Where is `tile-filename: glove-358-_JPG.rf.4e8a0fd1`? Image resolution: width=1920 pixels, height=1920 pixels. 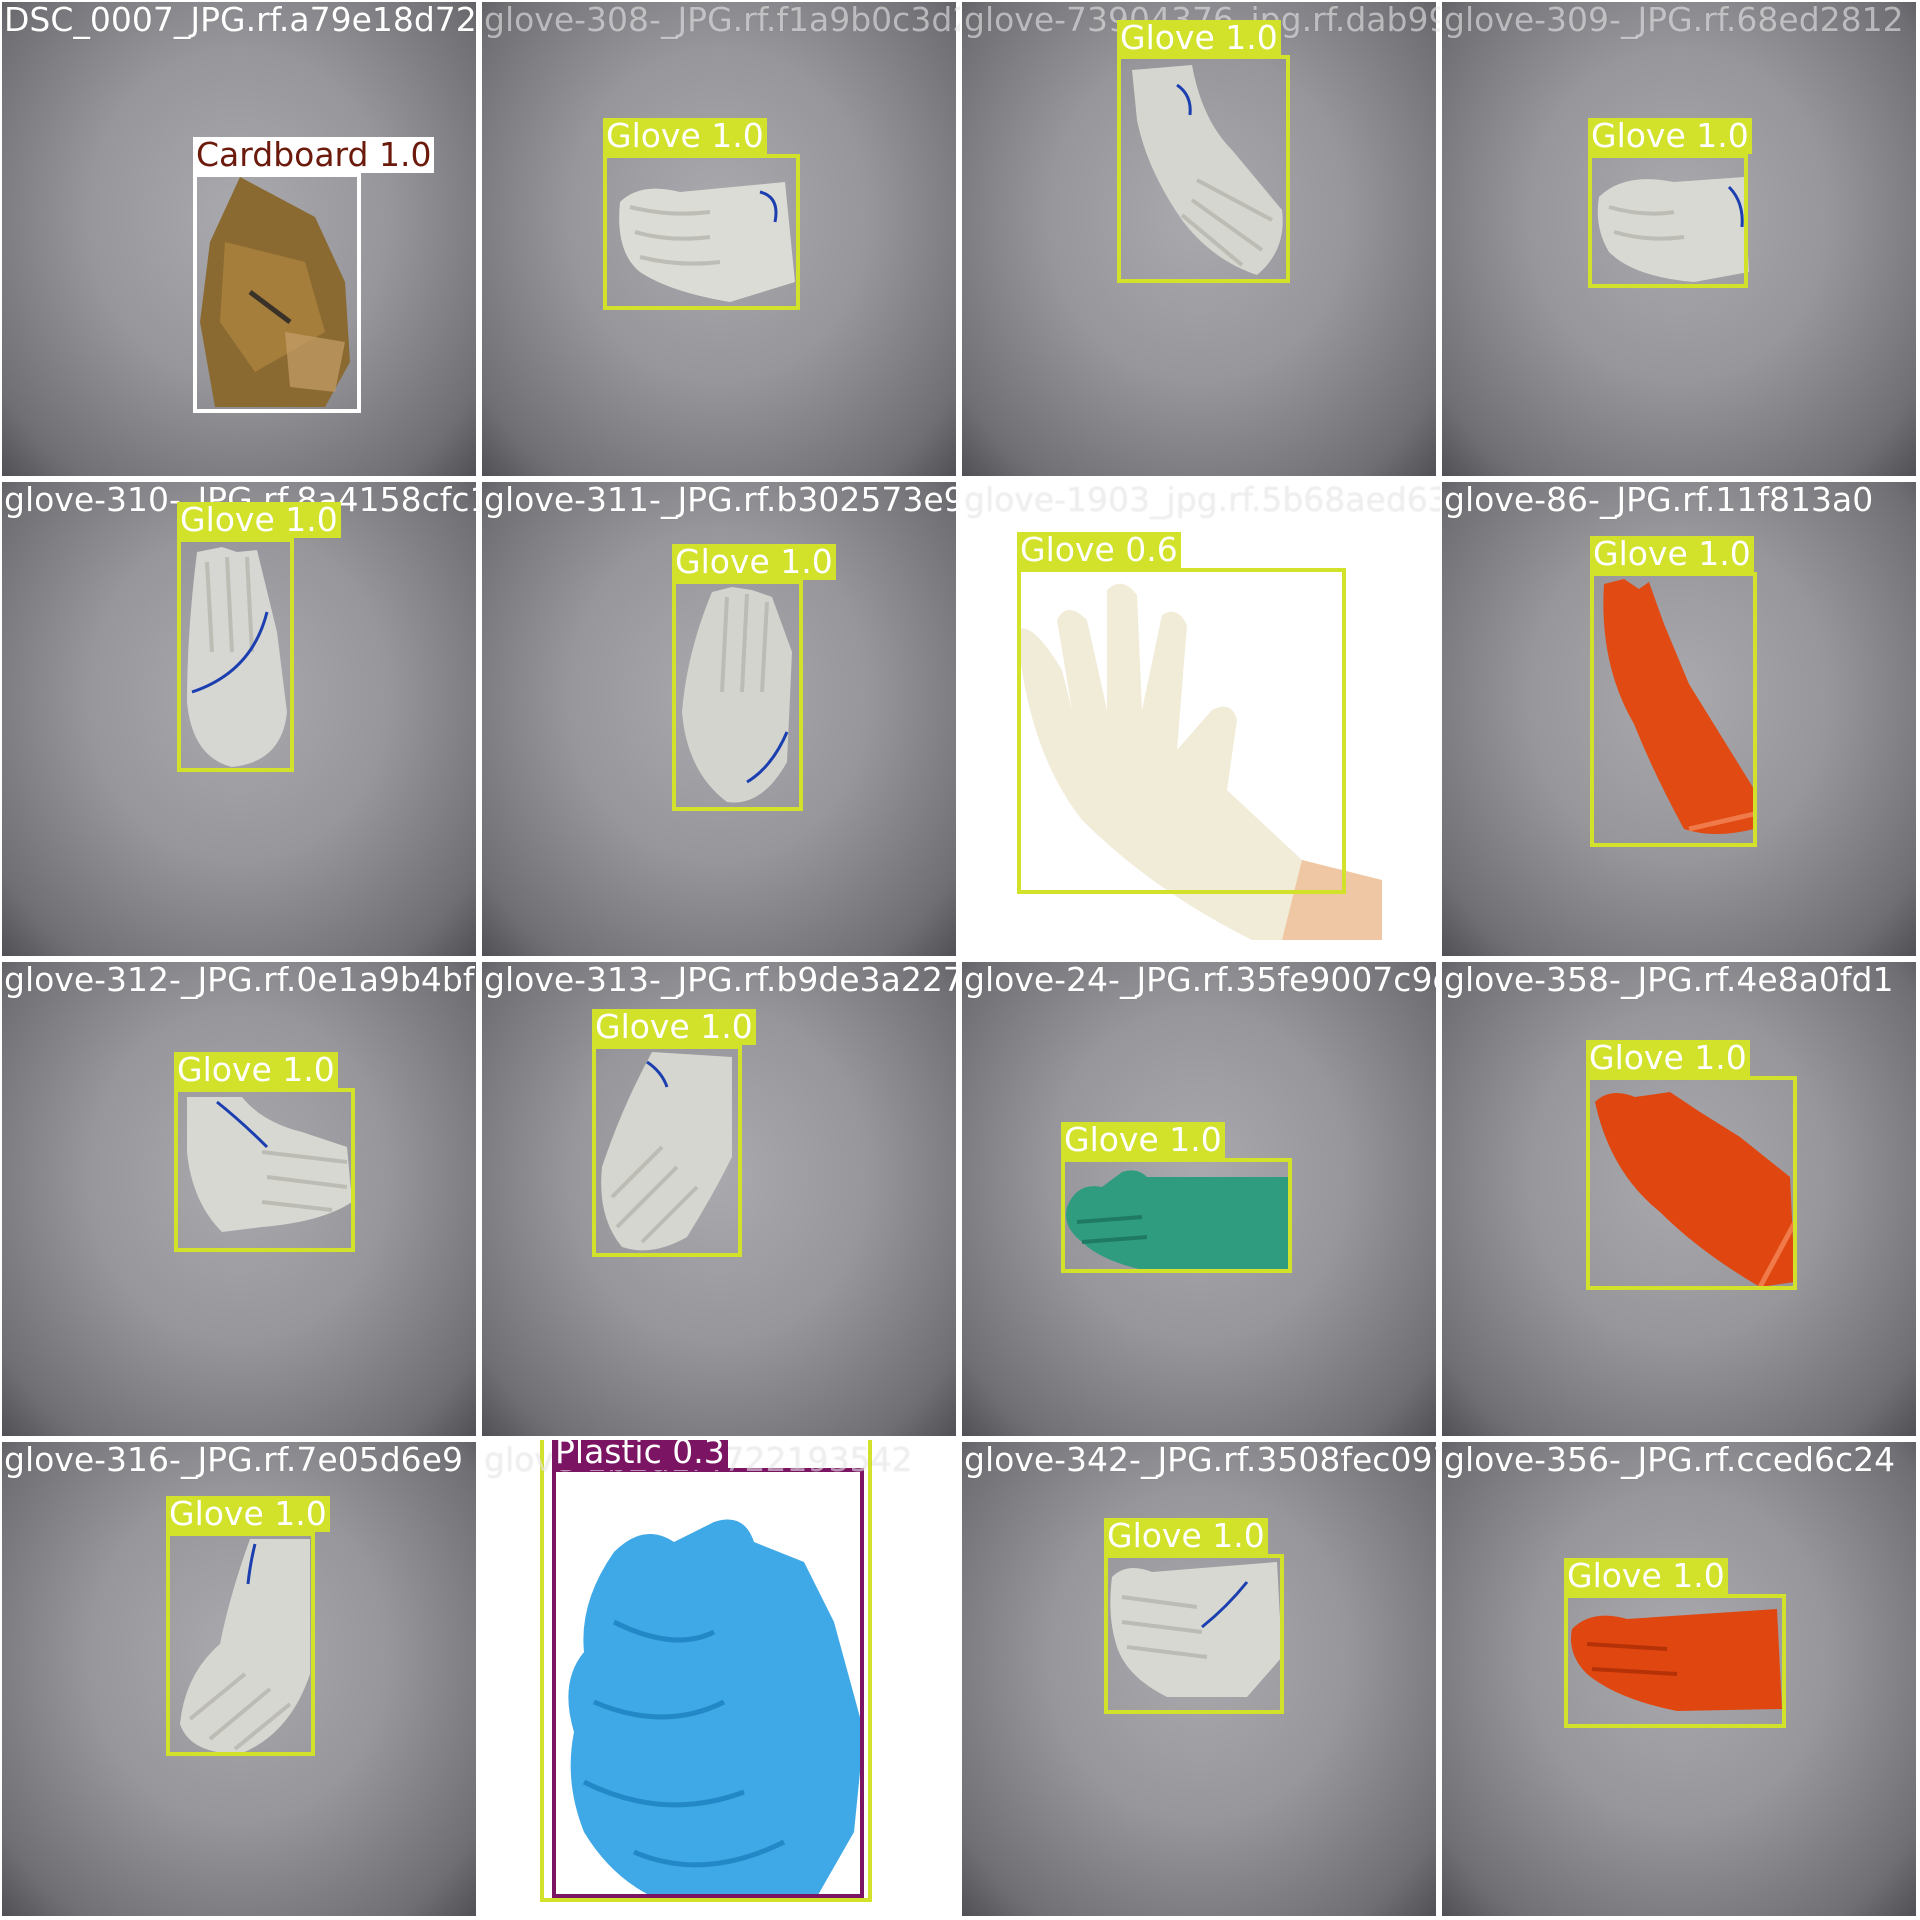
tile-filename: glove-358-_JPG.rf.4e8a0fd1 is located at coordinates (1669, 979).